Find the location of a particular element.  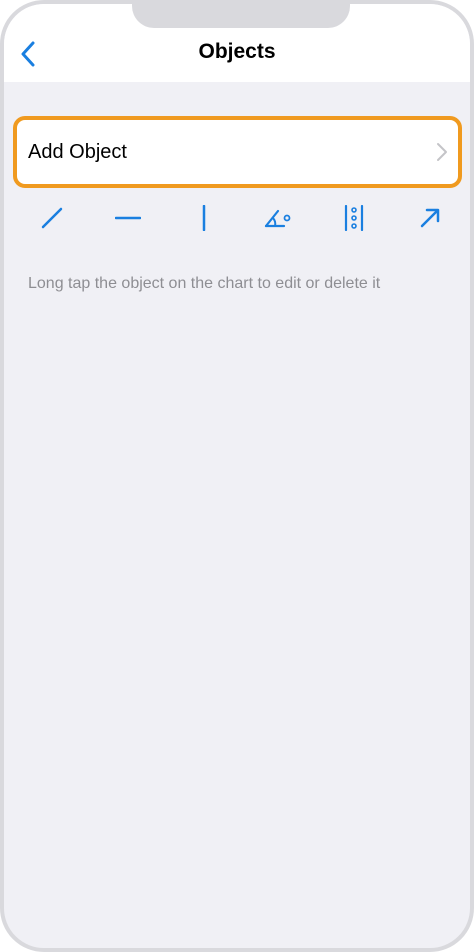

tool-angle is located at coordinates (278, 218).